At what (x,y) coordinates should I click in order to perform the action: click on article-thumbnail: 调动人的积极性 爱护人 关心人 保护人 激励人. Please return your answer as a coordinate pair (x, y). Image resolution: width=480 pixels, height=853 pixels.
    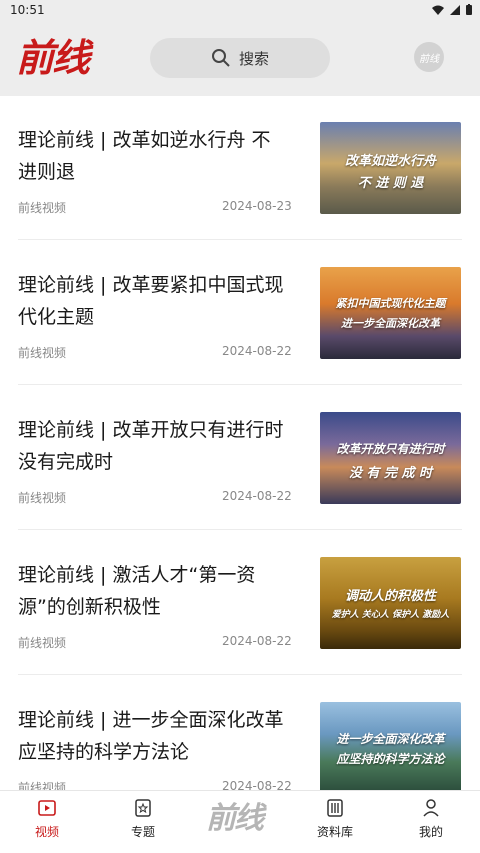
    Looking at the image, I should click on (390, 603).